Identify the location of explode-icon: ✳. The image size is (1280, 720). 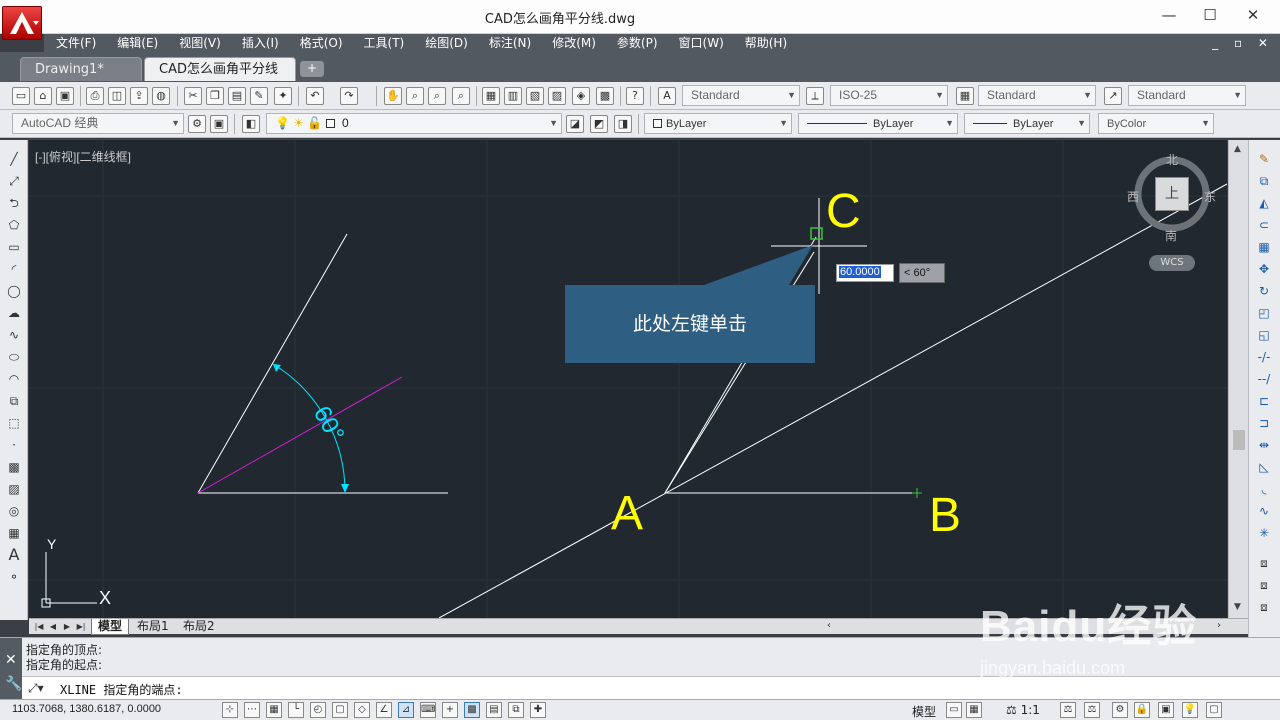
(1264, 533).